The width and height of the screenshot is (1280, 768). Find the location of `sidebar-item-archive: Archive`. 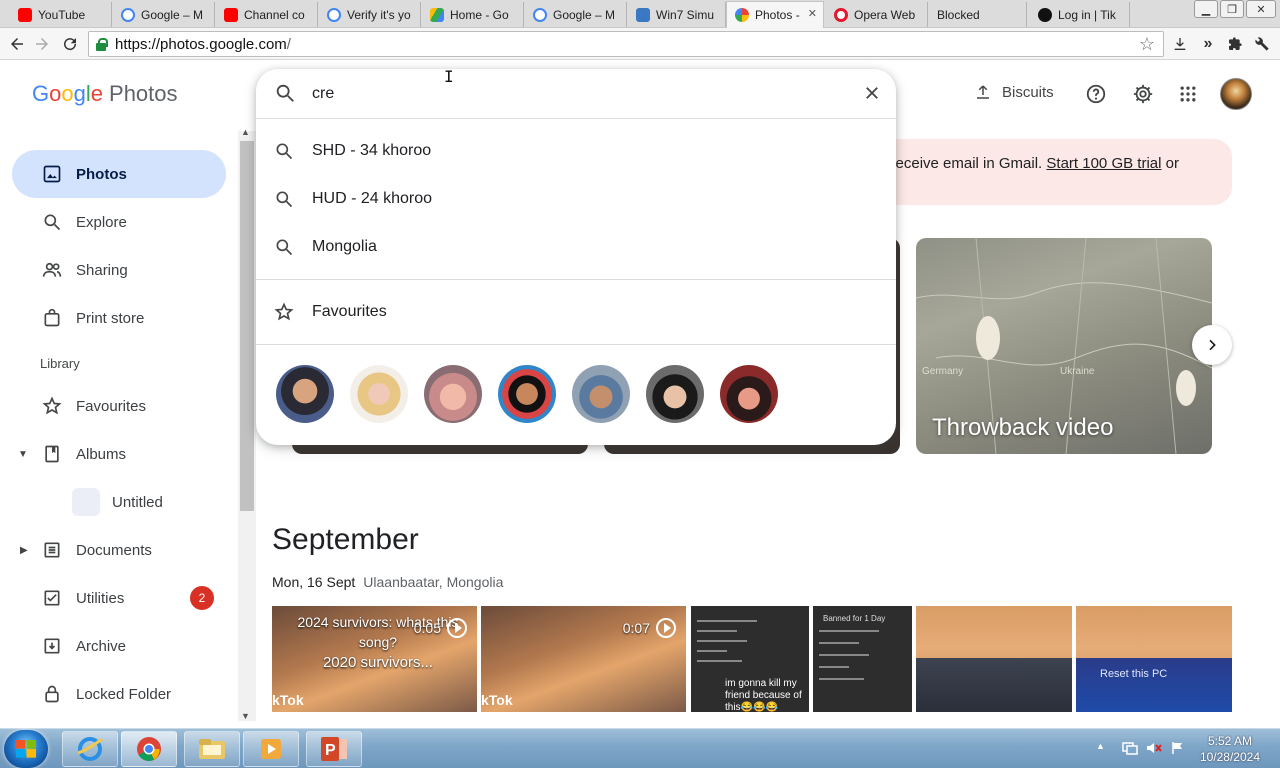

sidebar-item-archive: Archive is located at coordinates (119, 646).